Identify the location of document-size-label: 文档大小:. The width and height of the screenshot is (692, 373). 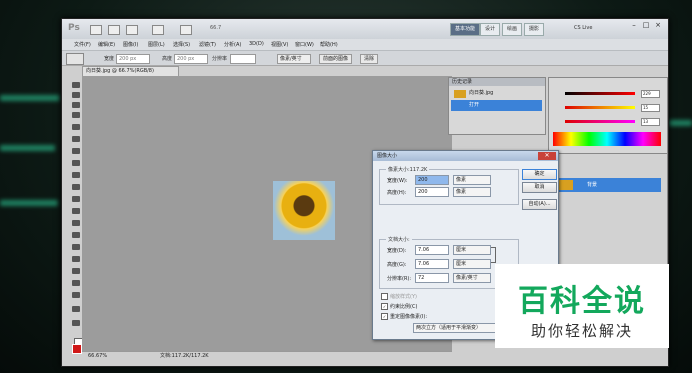
(399, 239).